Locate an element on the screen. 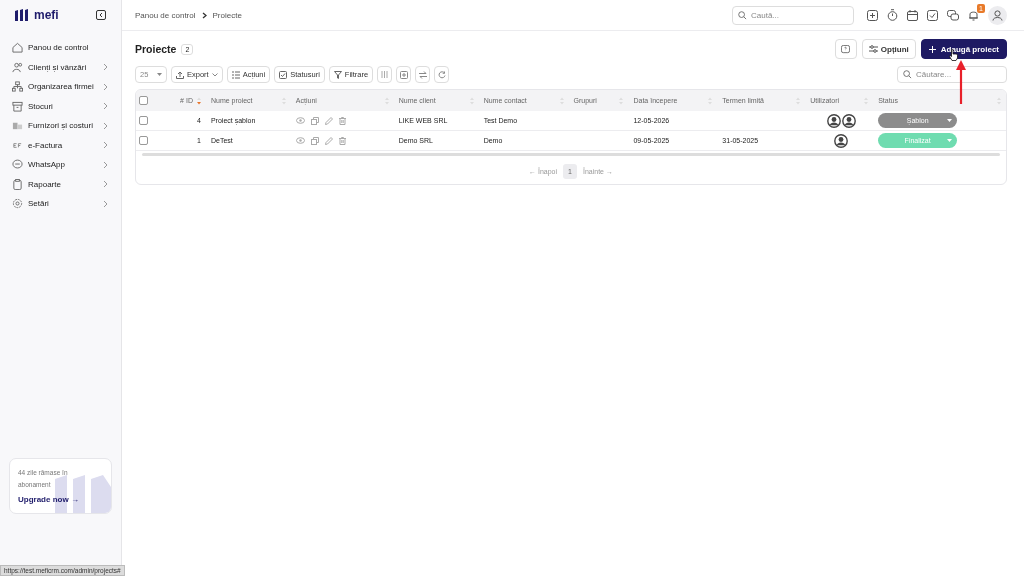 This screenshot has width=1024, height=576. chevron-down-icon is located at coordinates (214, 74).